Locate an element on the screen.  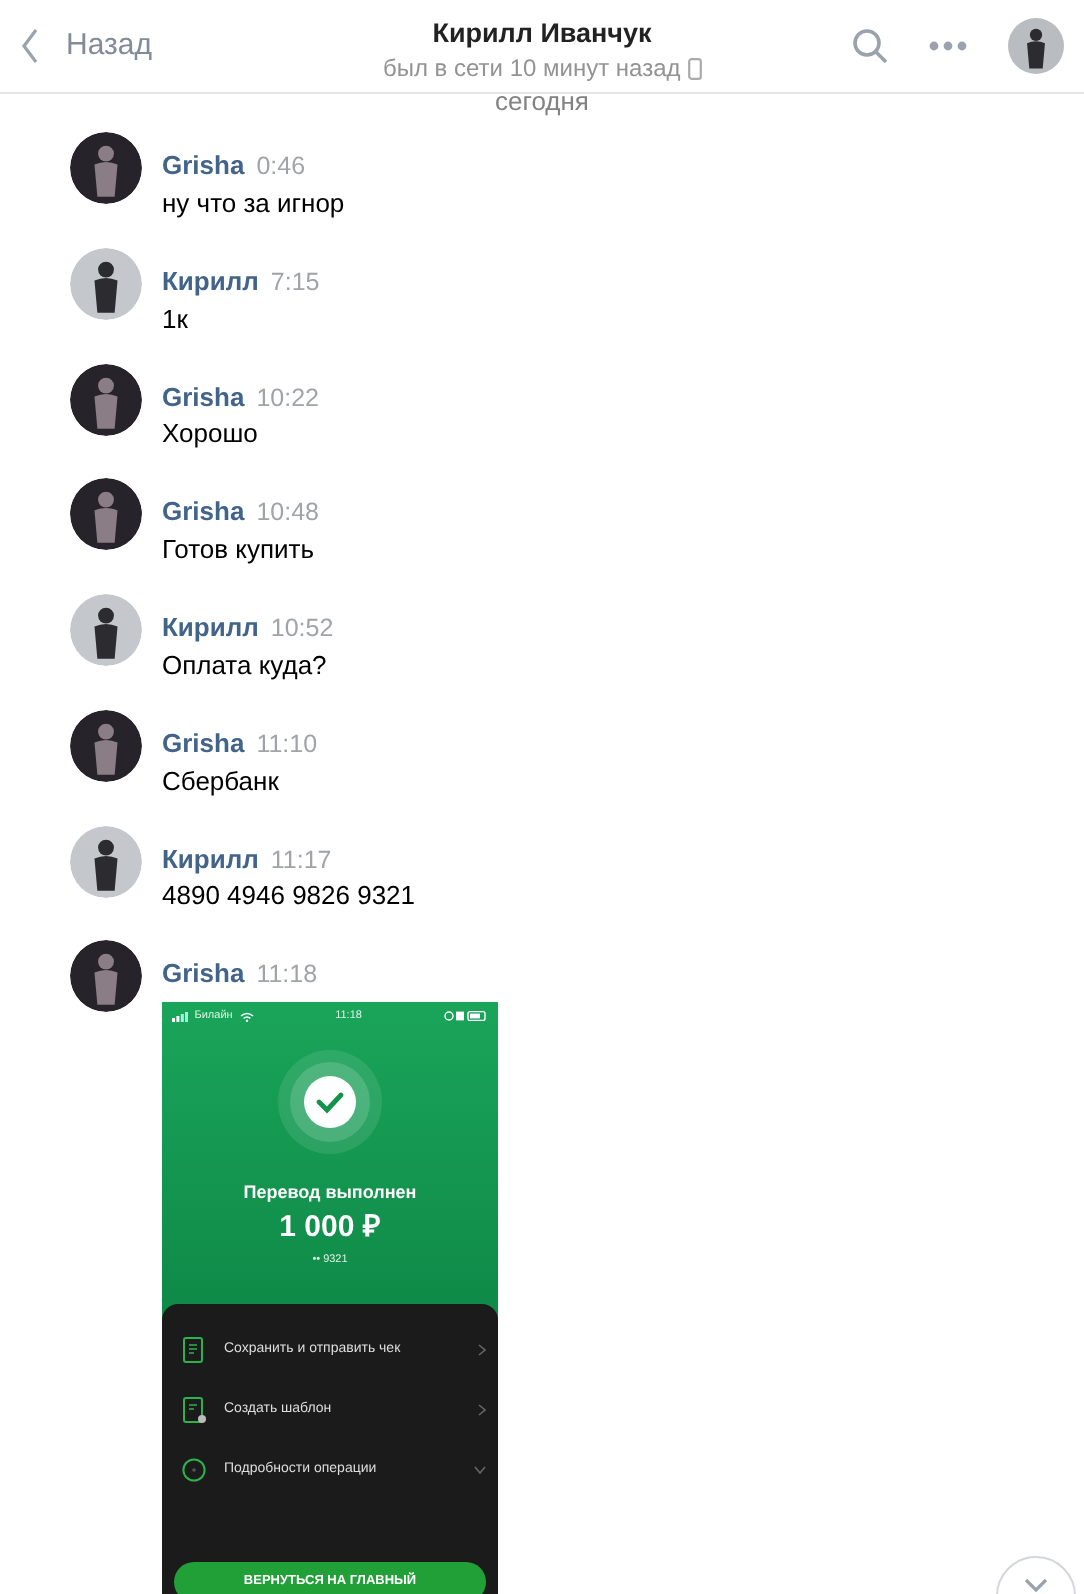
message-text: ну что за игнор is located at coordinates (253, 202).